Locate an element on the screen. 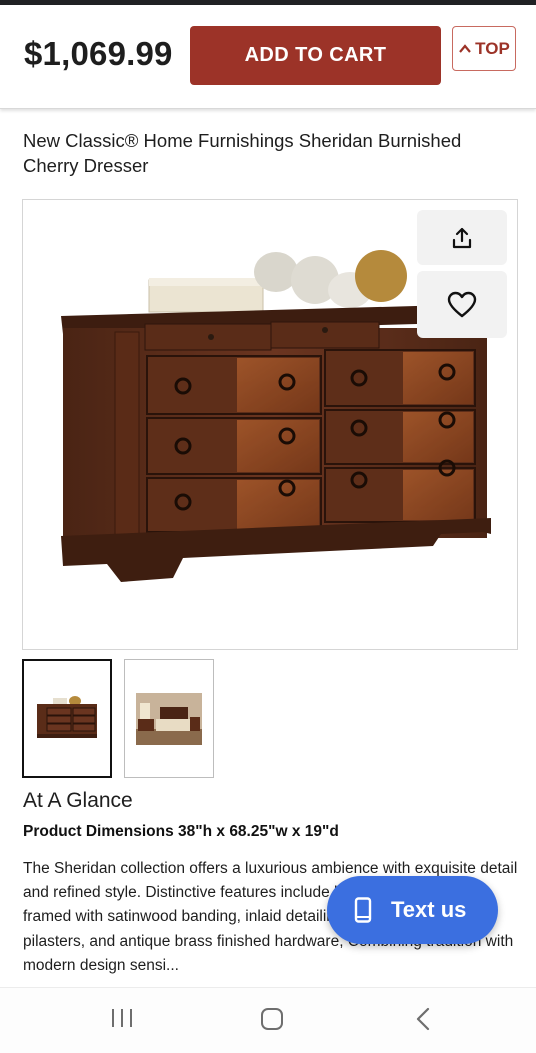 Image resolution: width=536 pixels, height=1053 pixels. recents-icon is located at coordinates (122, 1018).